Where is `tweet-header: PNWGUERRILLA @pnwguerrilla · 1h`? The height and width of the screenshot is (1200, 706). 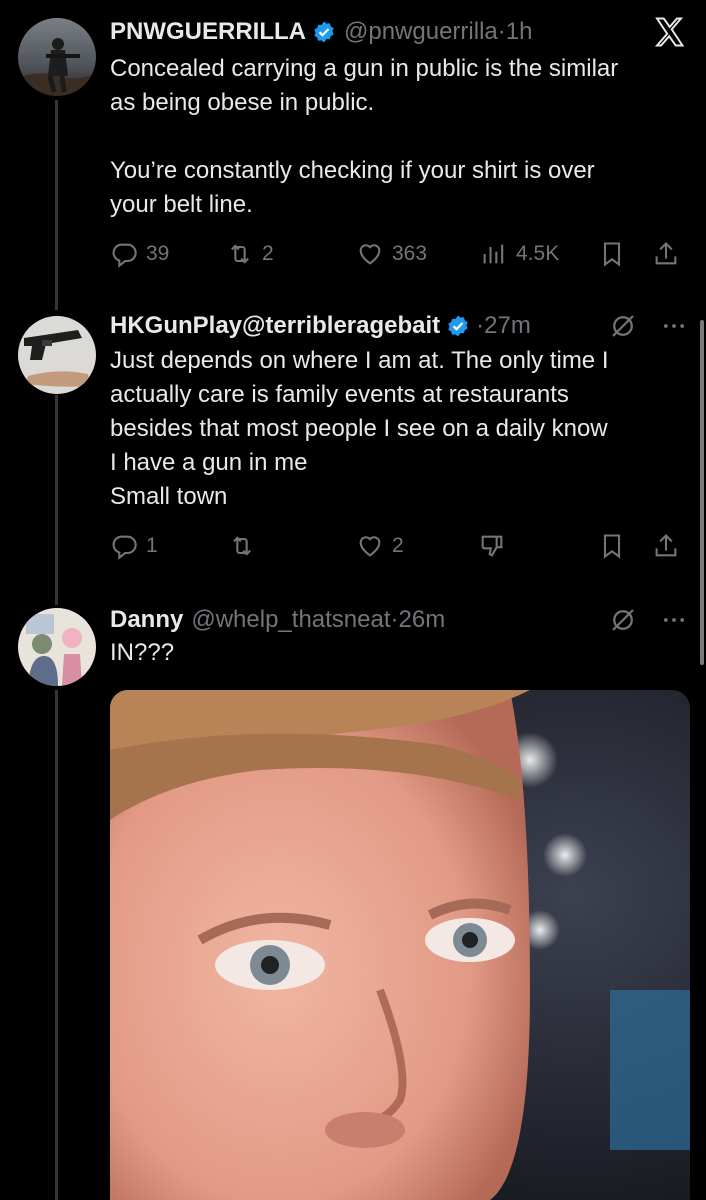
tweet-header: PNWGUERRILLA @pnwguerrilla · 1h is located at coordinates (399, 32).